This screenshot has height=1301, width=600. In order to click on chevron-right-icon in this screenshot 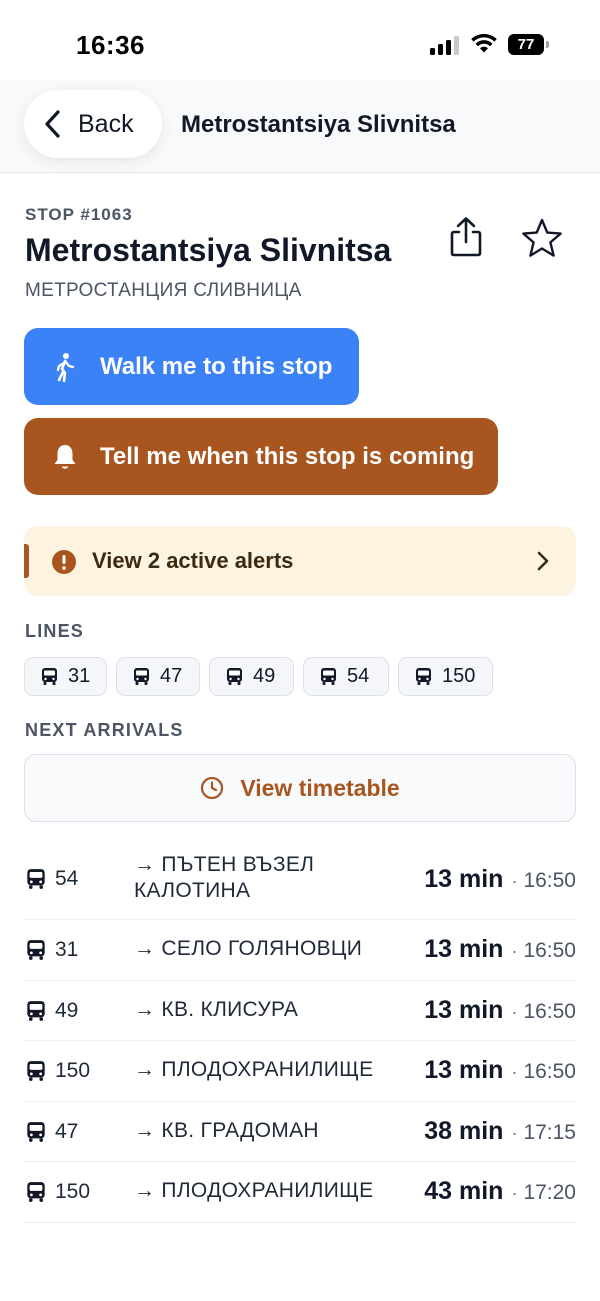, I will do `click(543, 561)`.